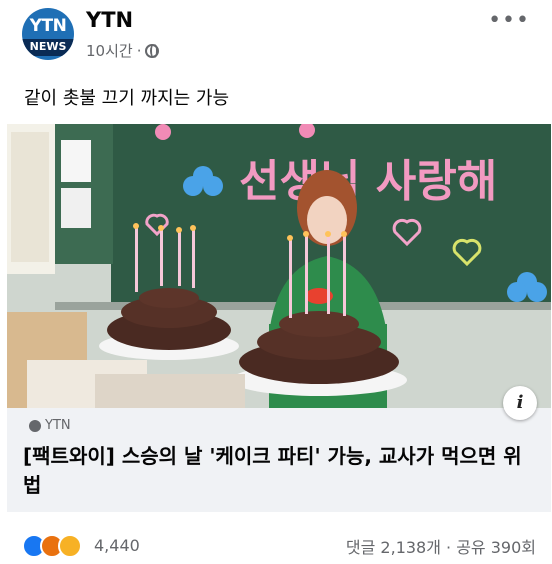 This screenshot has width=552, height=564. Describe the element at coordinates (117, 545) in the screenshot. I see `reaction-count: 4,440` at that location.